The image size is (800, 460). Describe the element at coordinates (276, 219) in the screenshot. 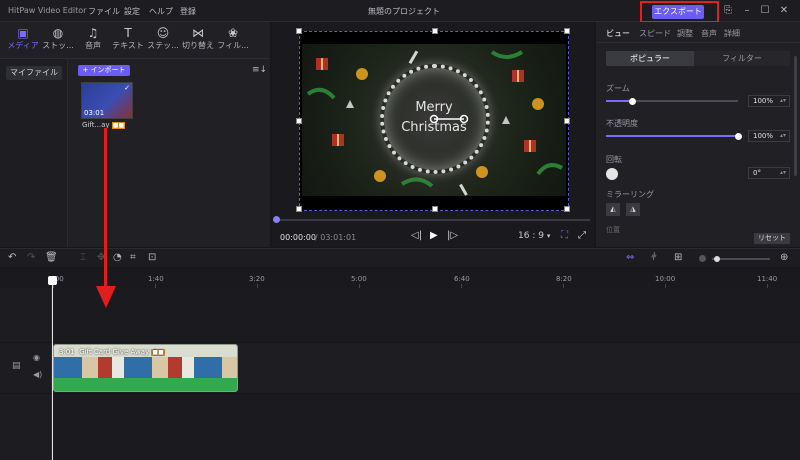

I see `preview-scrubber` at that location.